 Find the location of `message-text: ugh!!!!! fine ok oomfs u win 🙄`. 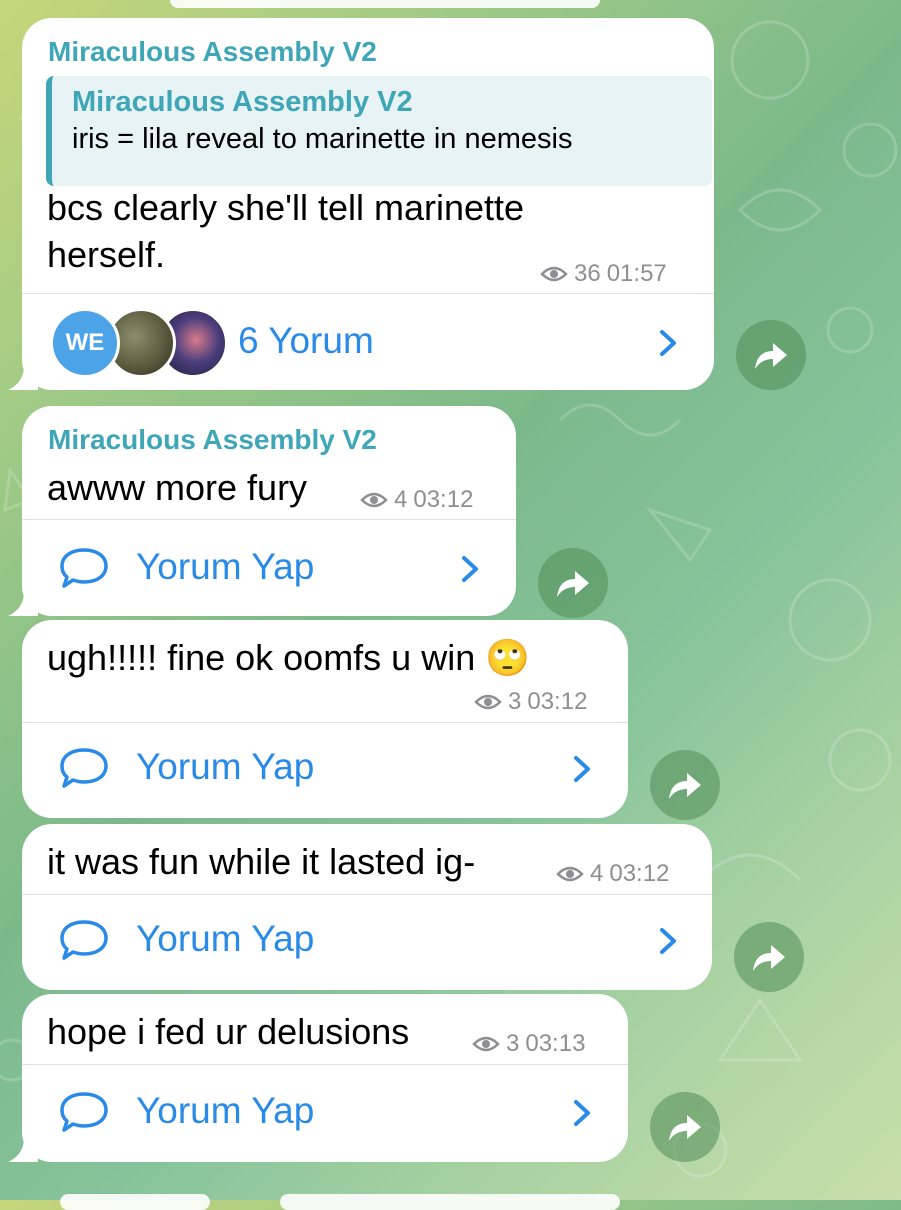

message-text: ugh!!!!! fine ok oomfs u win 🙄 is located at coordinates (289, 657).